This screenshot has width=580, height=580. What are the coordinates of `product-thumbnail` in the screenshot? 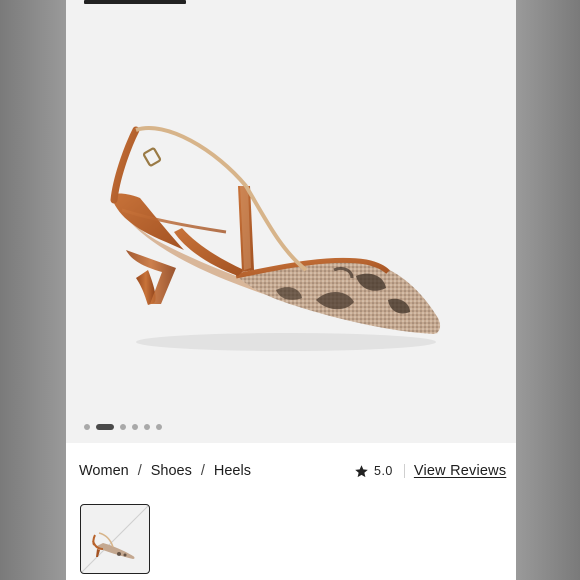 It's located at (115, 539).